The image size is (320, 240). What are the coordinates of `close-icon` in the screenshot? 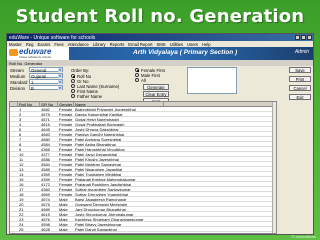 It's located at (309, 37).